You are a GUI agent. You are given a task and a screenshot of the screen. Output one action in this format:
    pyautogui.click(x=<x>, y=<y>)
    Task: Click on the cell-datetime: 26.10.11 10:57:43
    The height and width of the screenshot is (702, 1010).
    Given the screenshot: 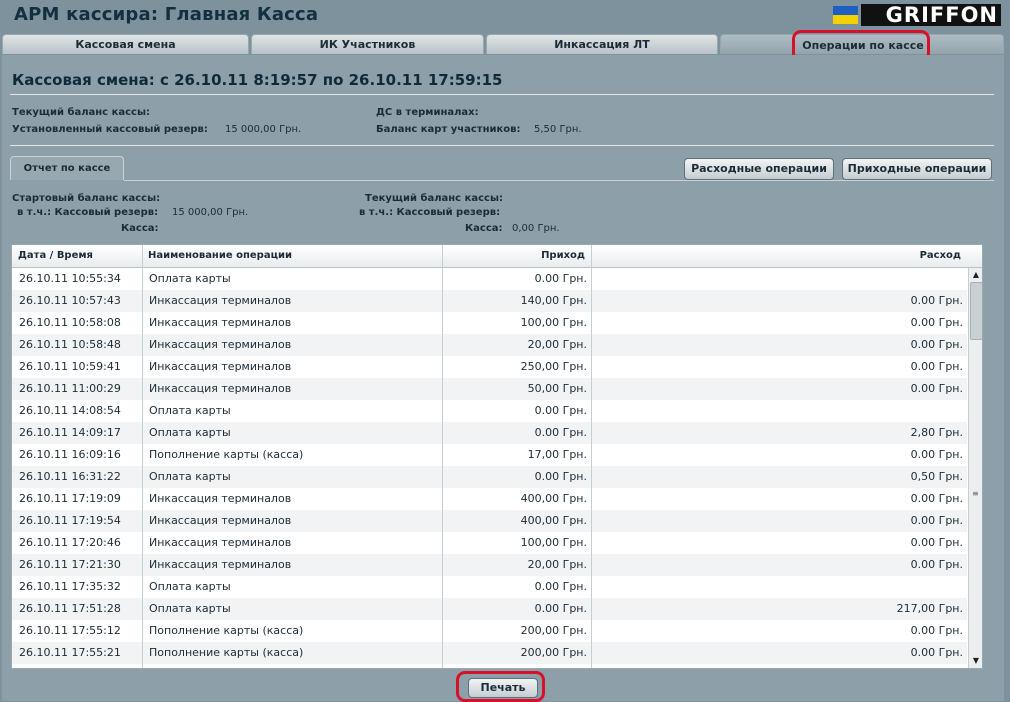 What is the action you would take?
    pyautogui.click(x=70, y=300)
    